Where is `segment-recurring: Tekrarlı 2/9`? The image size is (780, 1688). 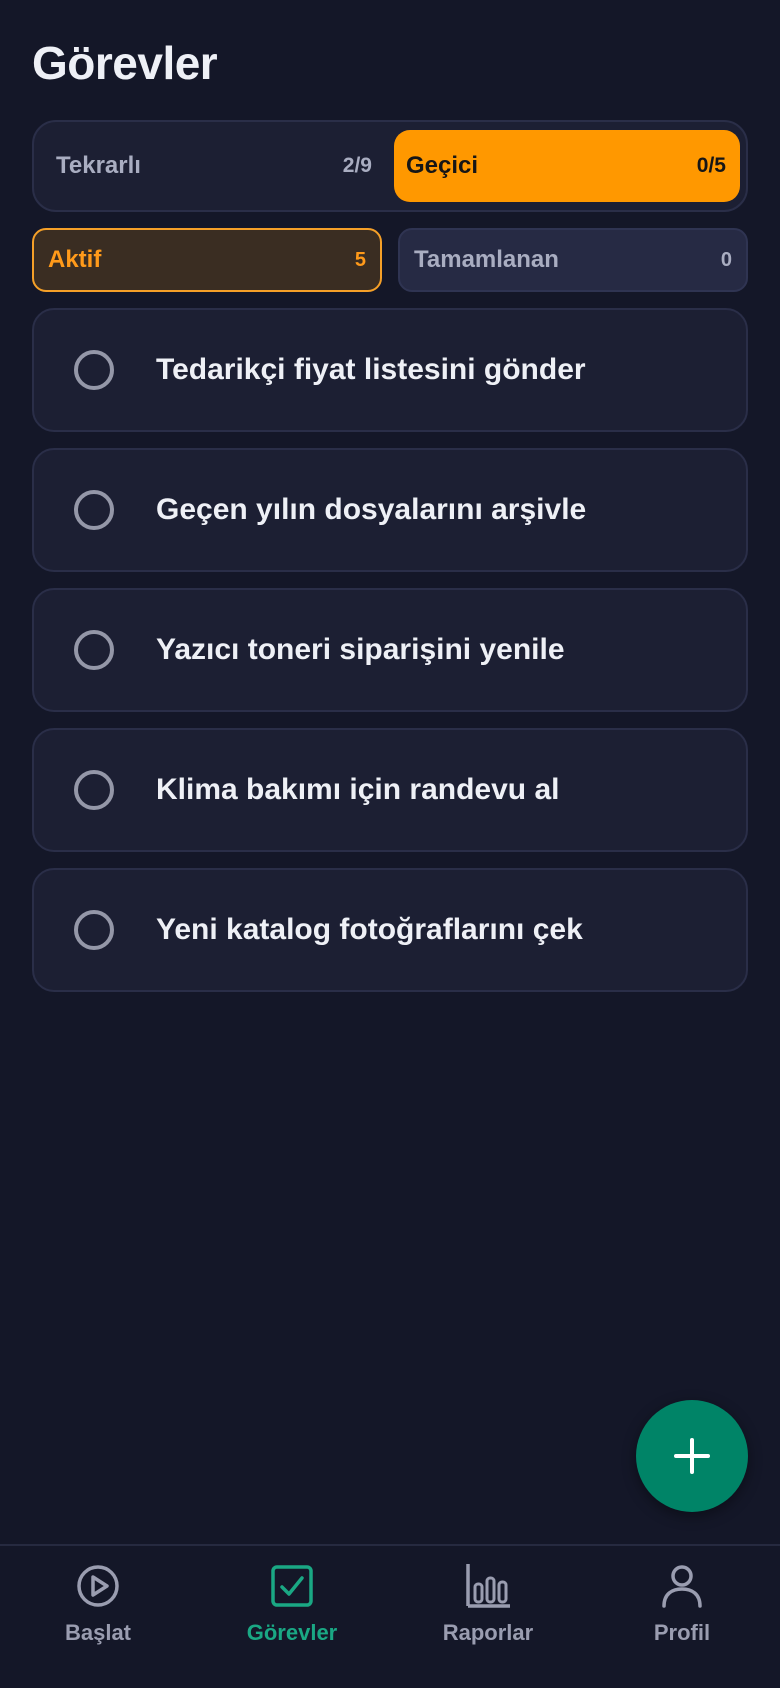 segment-recurring: Tekrarlı 2/9 is located at coordinates (214, 166).